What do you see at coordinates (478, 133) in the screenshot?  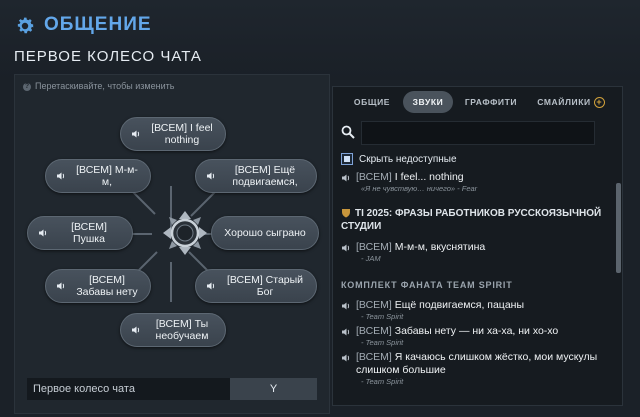 I see `search-input` at bounding box center [478, 133].